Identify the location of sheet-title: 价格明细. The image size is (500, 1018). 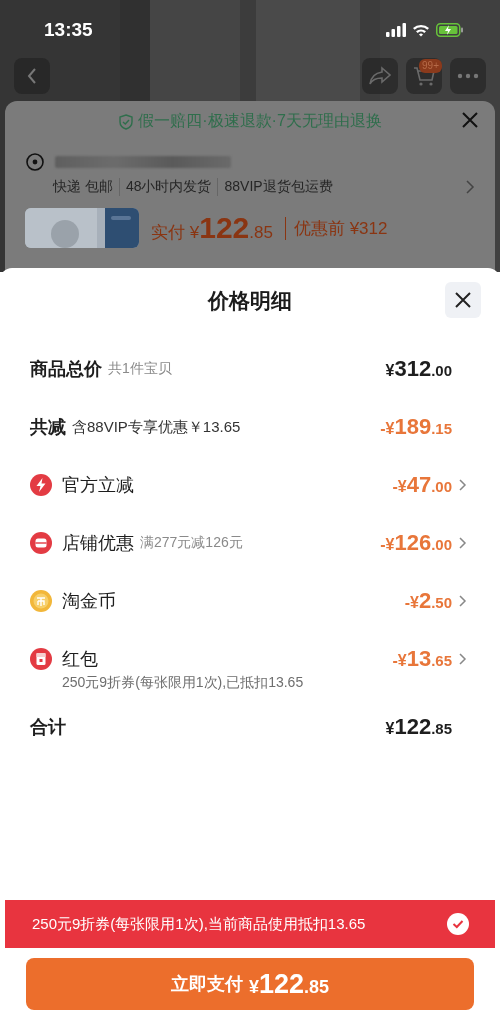
(250, 301).